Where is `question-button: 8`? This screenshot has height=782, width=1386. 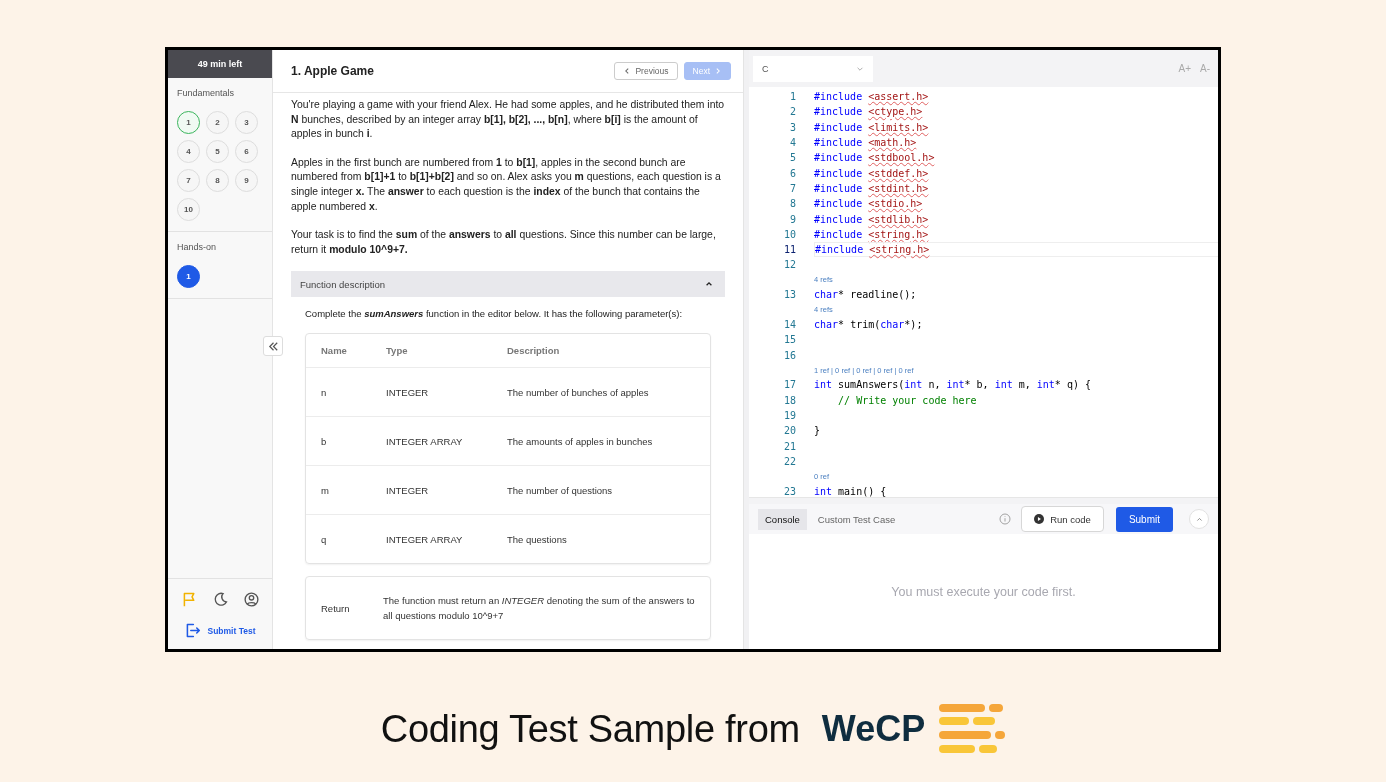 question-button: 8 is located at coordinates (217, 180).